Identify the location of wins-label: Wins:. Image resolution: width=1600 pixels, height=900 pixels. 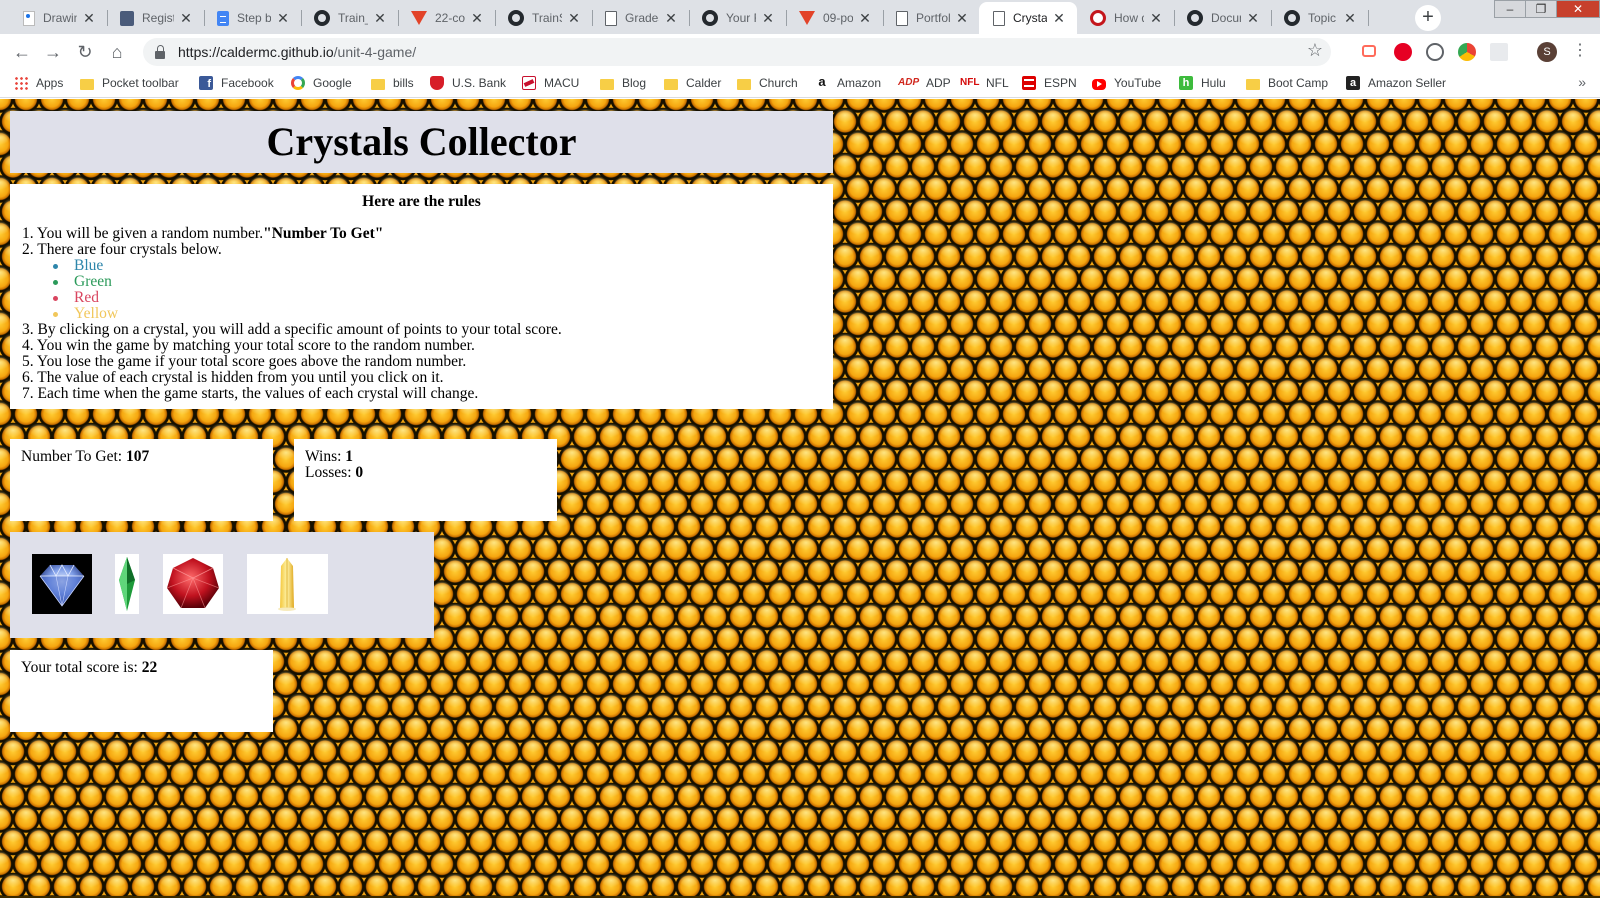
(325, 456).